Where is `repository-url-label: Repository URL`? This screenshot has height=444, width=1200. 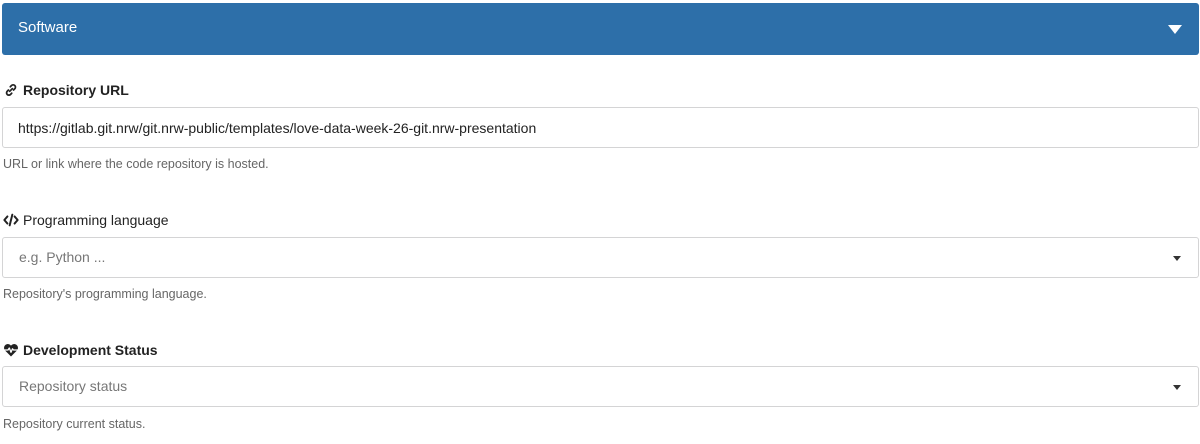 repository-url-label: Repository URL is located at coordinates (66, 90).